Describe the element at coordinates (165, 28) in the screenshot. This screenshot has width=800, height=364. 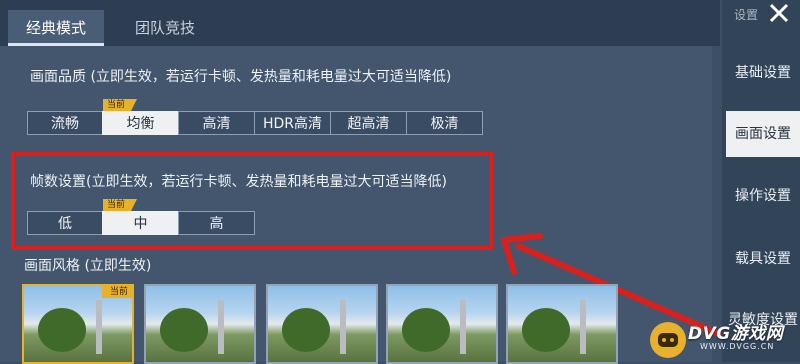
I see `tab-team-deathmatch: 团队竞技` at that location.